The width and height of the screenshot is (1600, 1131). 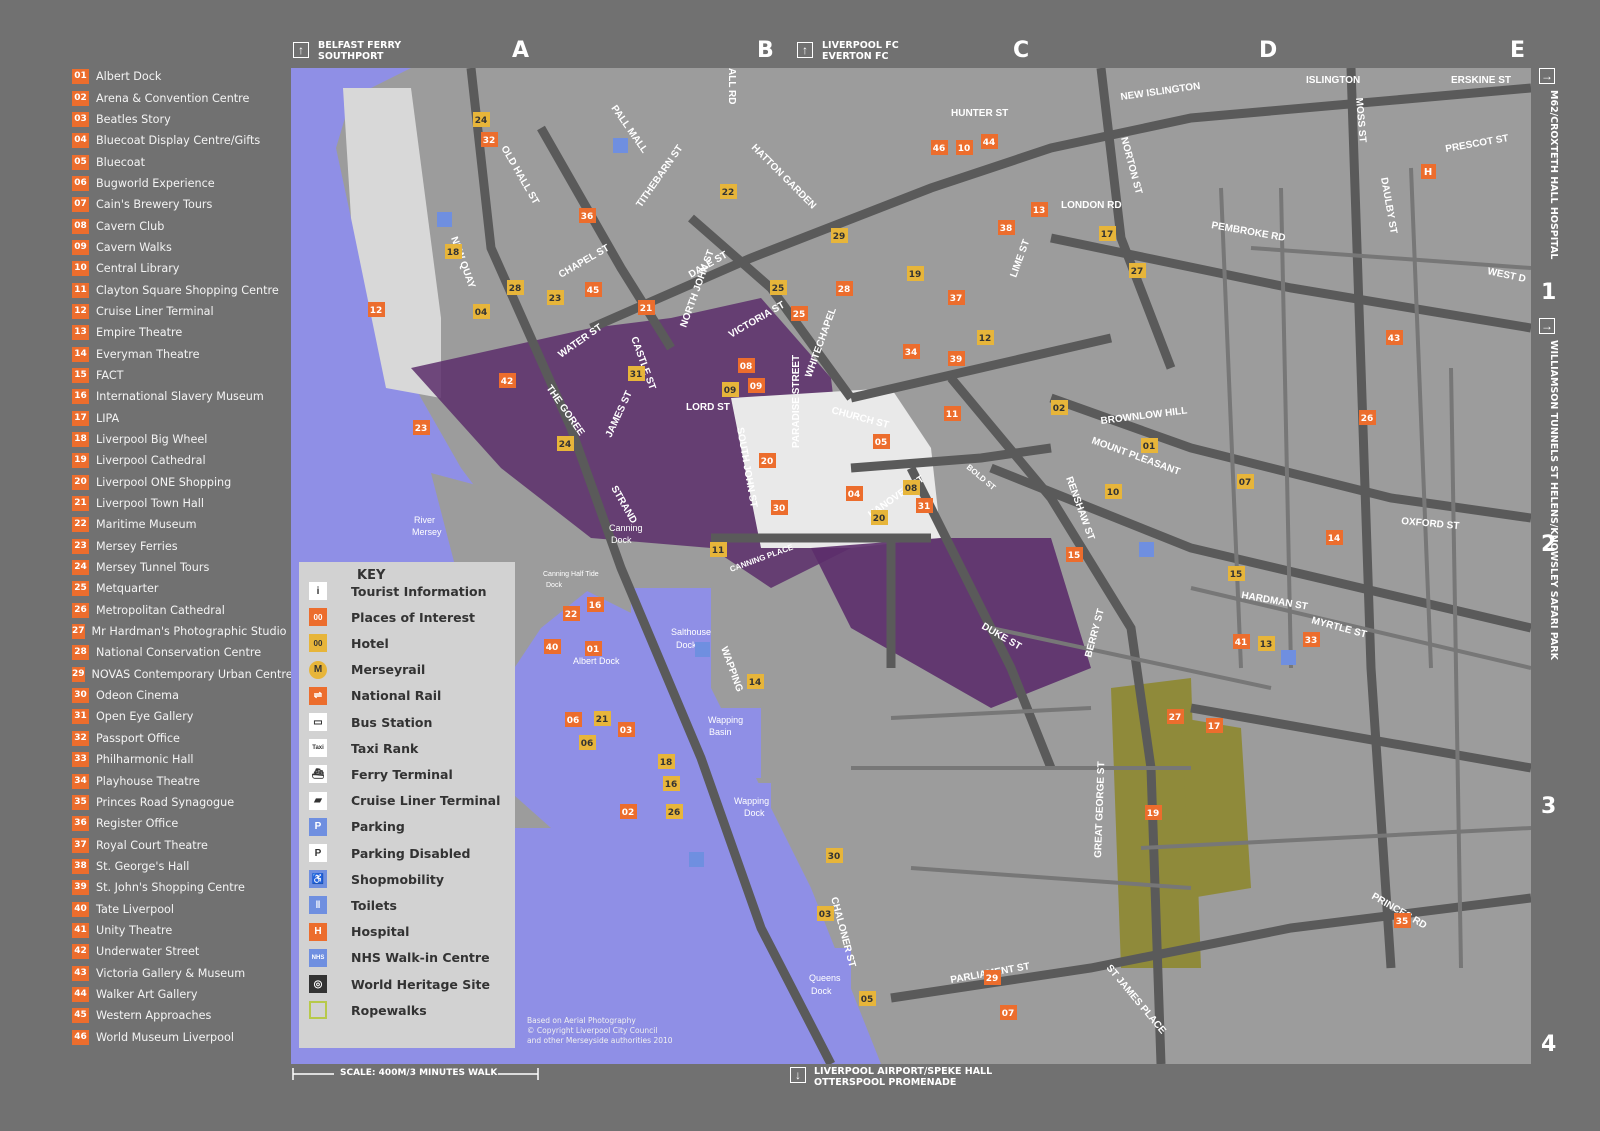 What do you see at coordinates (985, 337) in the screenshot?
I see `marker-hotel-12: 12` at bounding box center [985, 337].